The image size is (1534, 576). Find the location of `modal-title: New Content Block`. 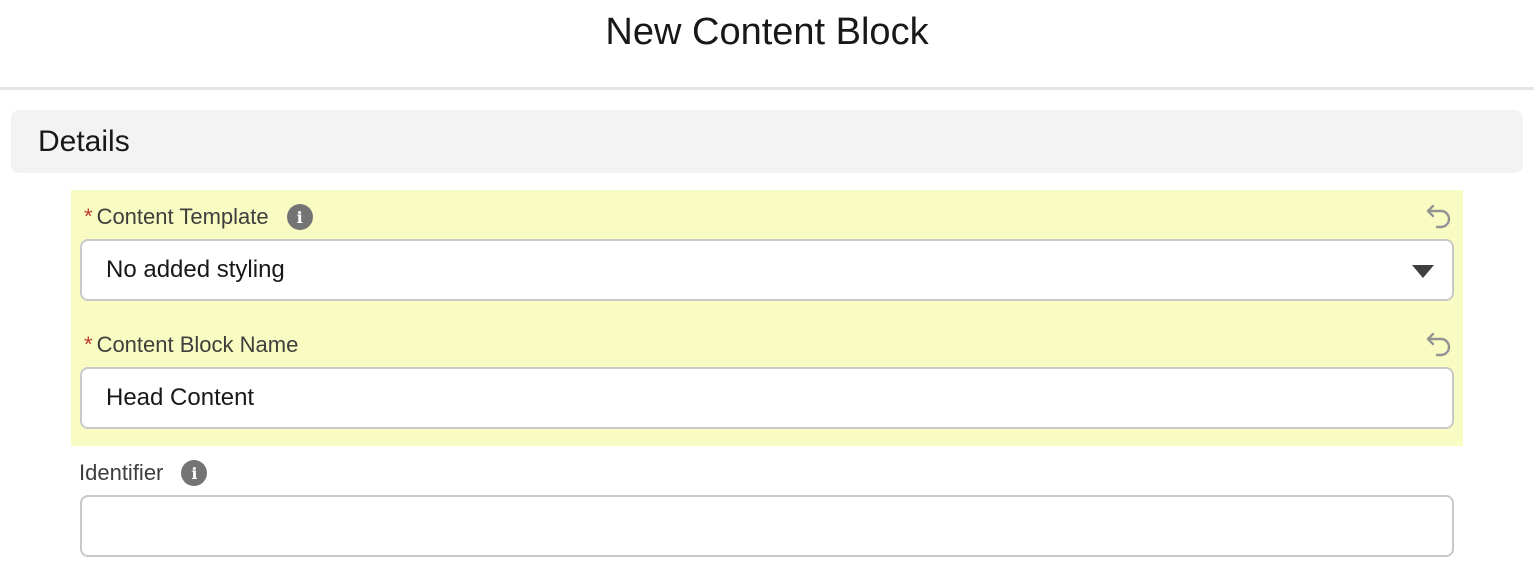

modal-title: New Content Block is located at coordinates (767, 32).